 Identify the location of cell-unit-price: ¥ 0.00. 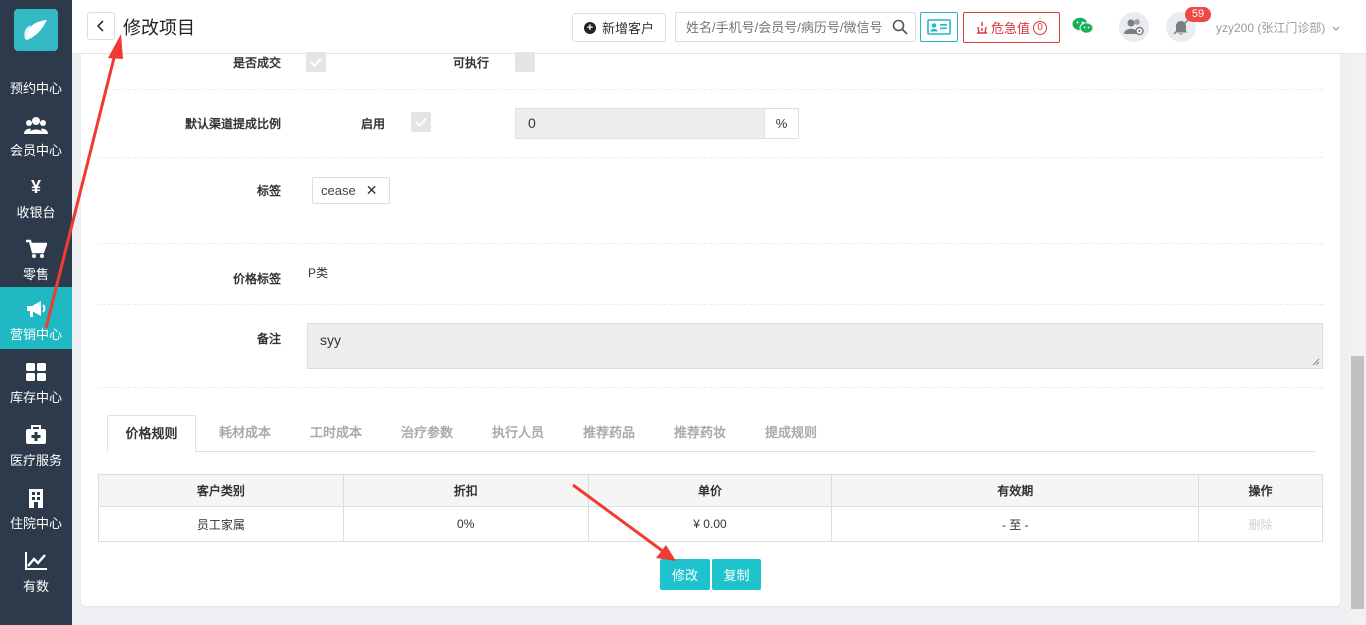
(710, 524).